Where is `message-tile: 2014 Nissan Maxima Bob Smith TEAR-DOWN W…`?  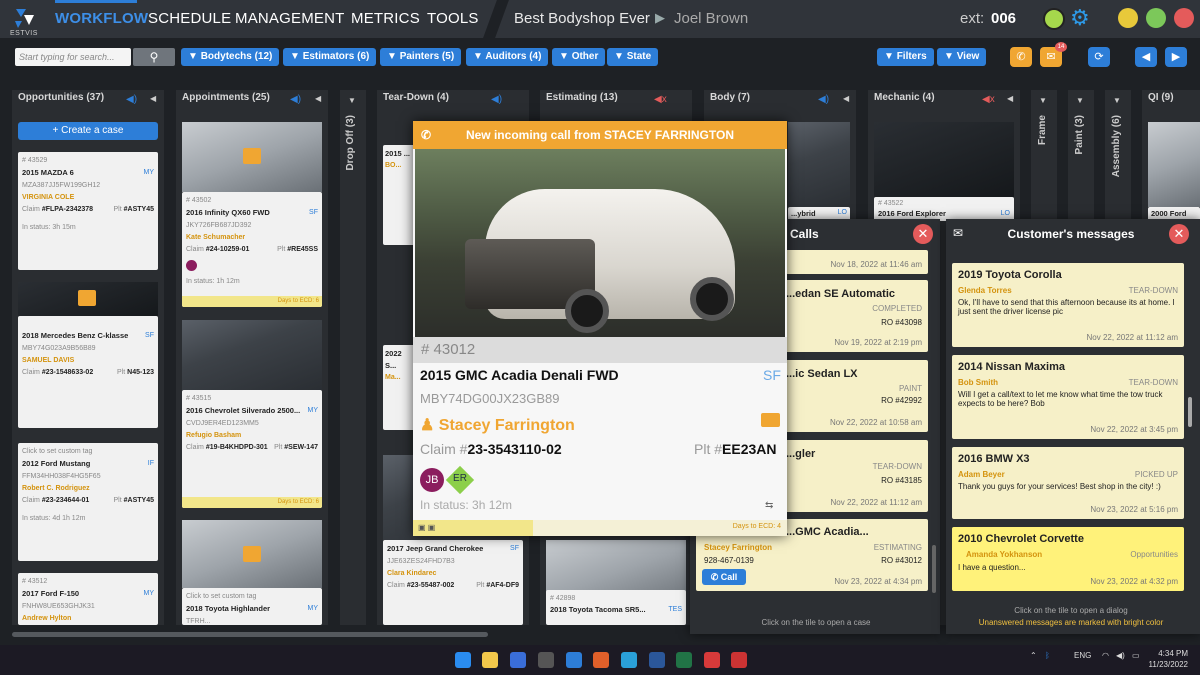 message-tile: 2014 Nissan Maxima Bob Smith TEAR-DOWN W… is located at coordinates (1068, 397).